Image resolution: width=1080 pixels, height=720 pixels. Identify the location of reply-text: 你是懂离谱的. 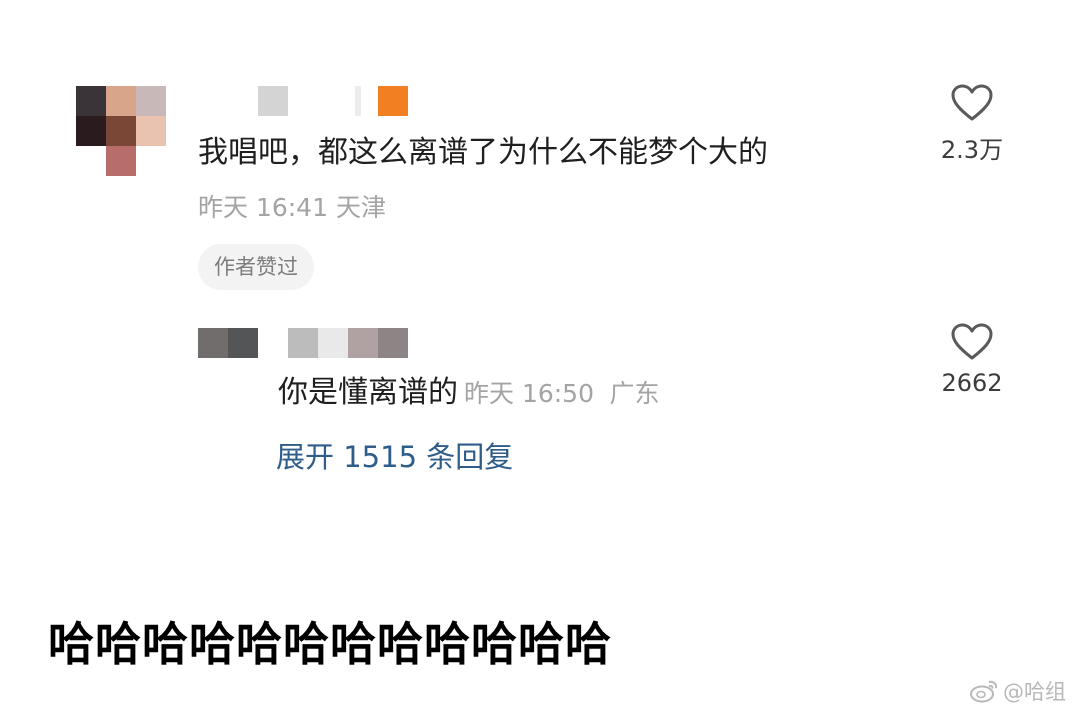
(368, 392).